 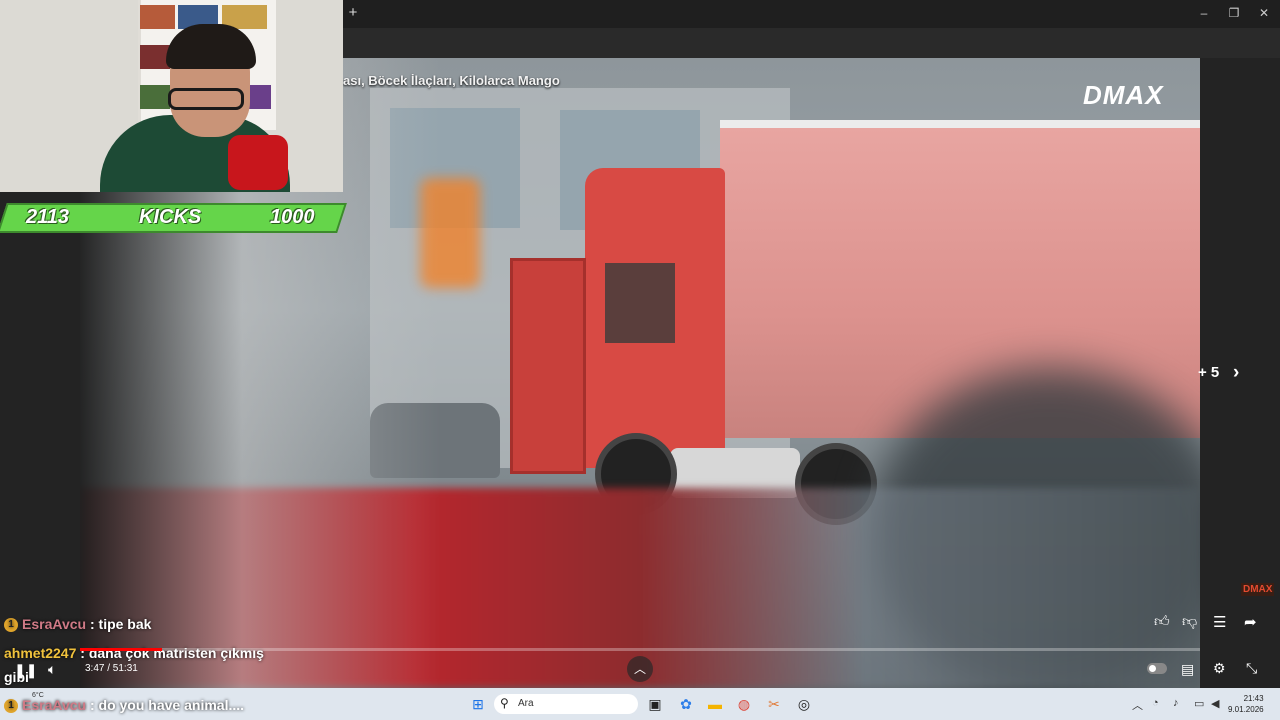 I want to click on kicks-label: KICKS, so click(x=170, y=217).